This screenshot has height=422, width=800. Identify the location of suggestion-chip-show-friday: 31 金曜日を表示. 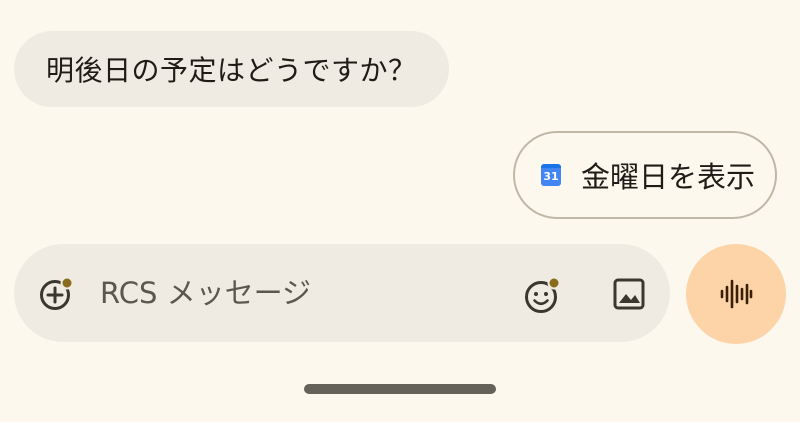
(645, 175).